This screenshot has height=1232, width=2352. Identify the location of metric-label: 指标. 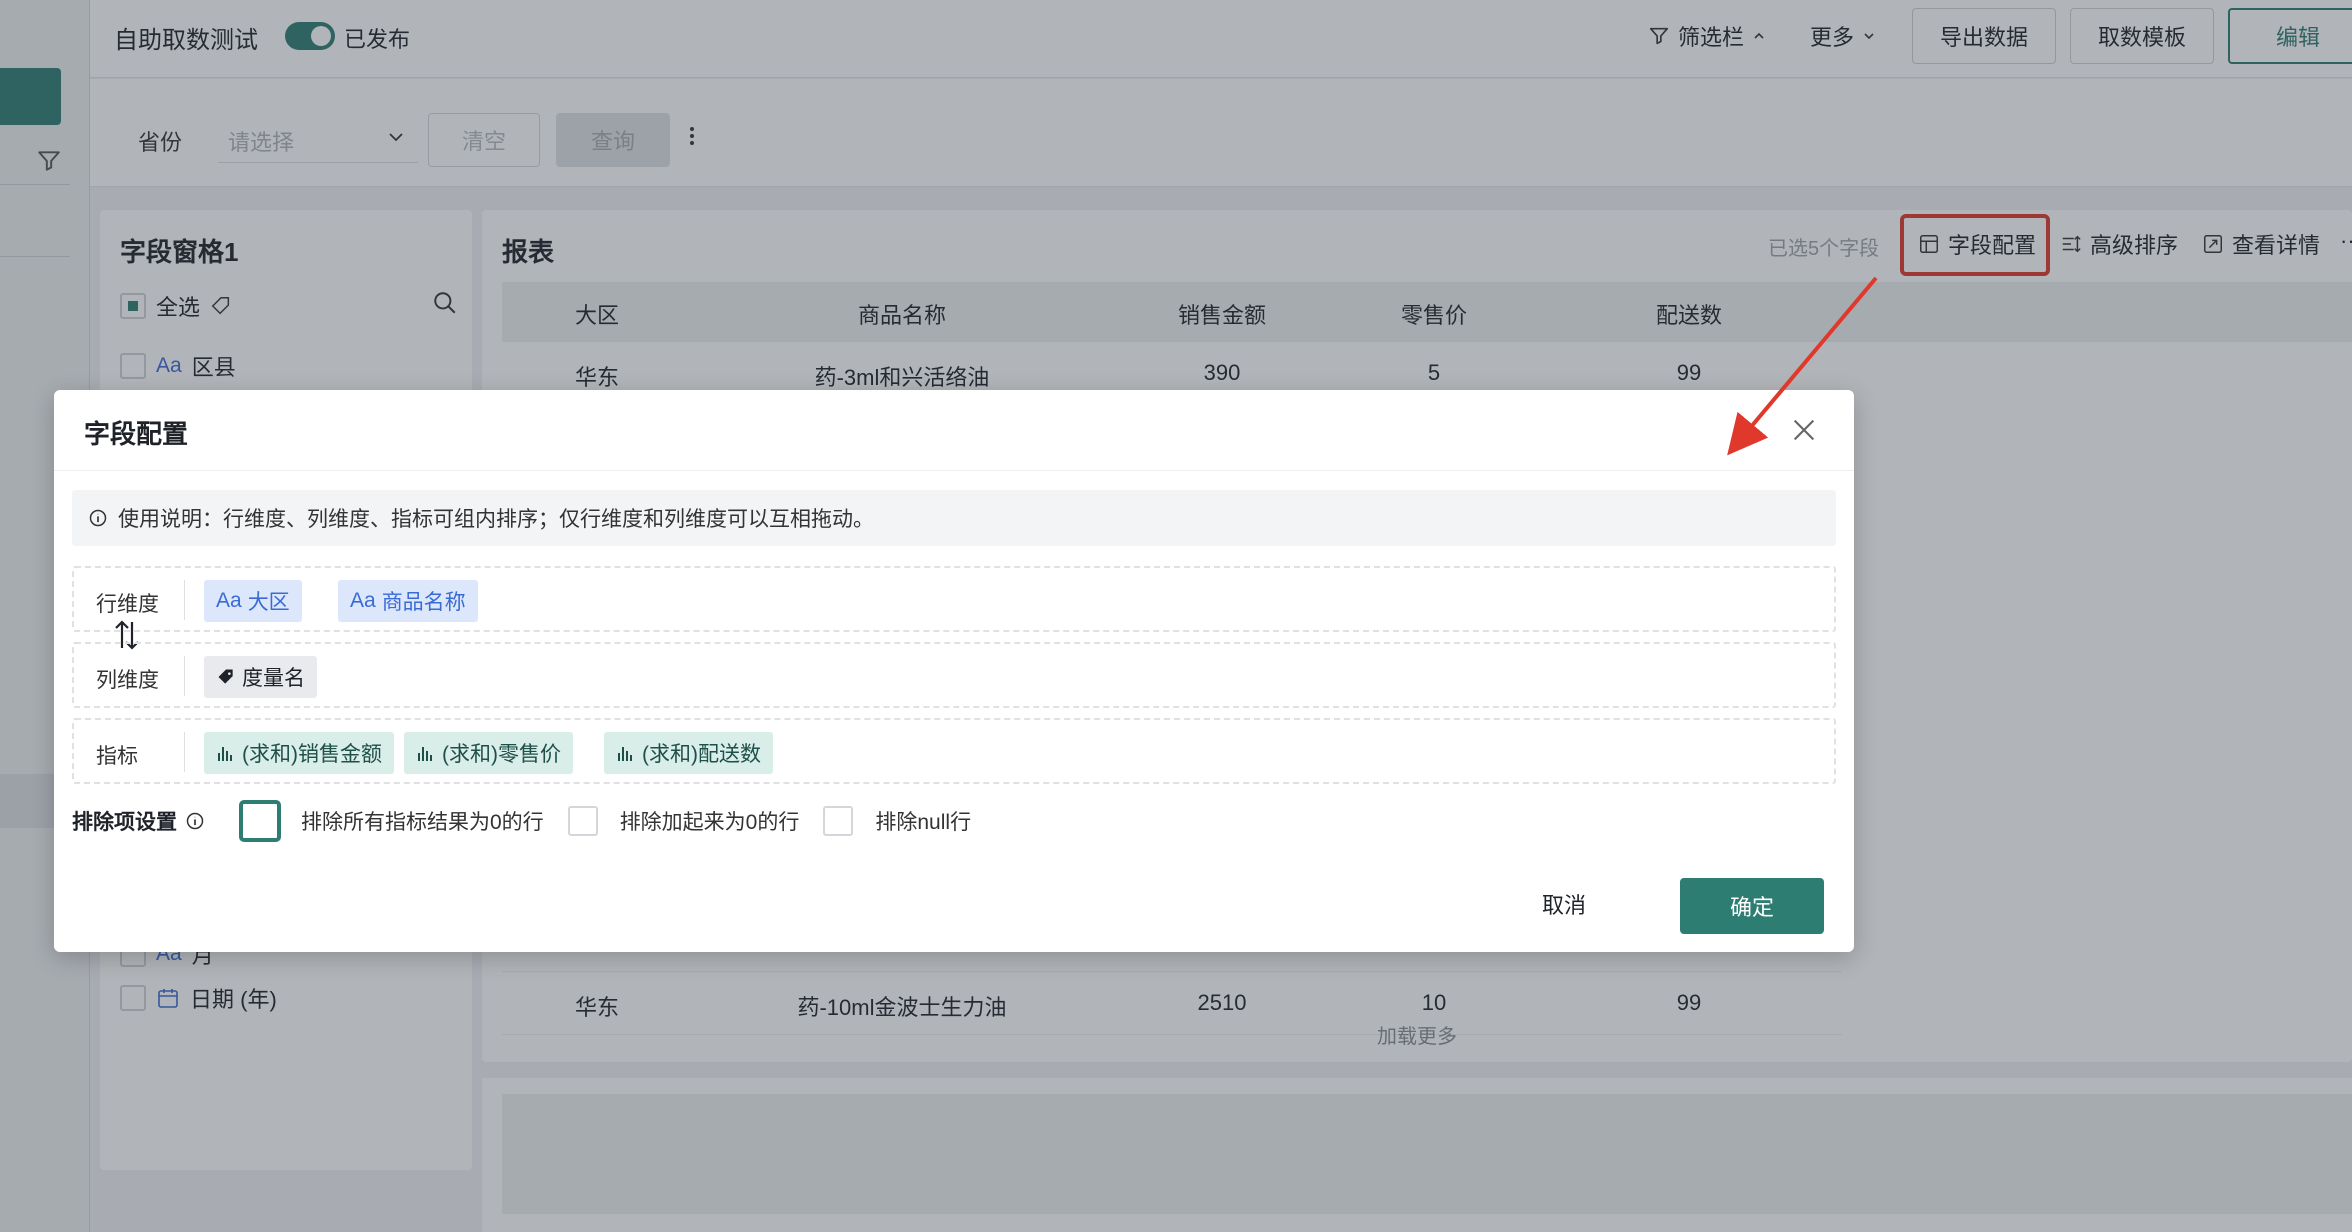
(117, 756).